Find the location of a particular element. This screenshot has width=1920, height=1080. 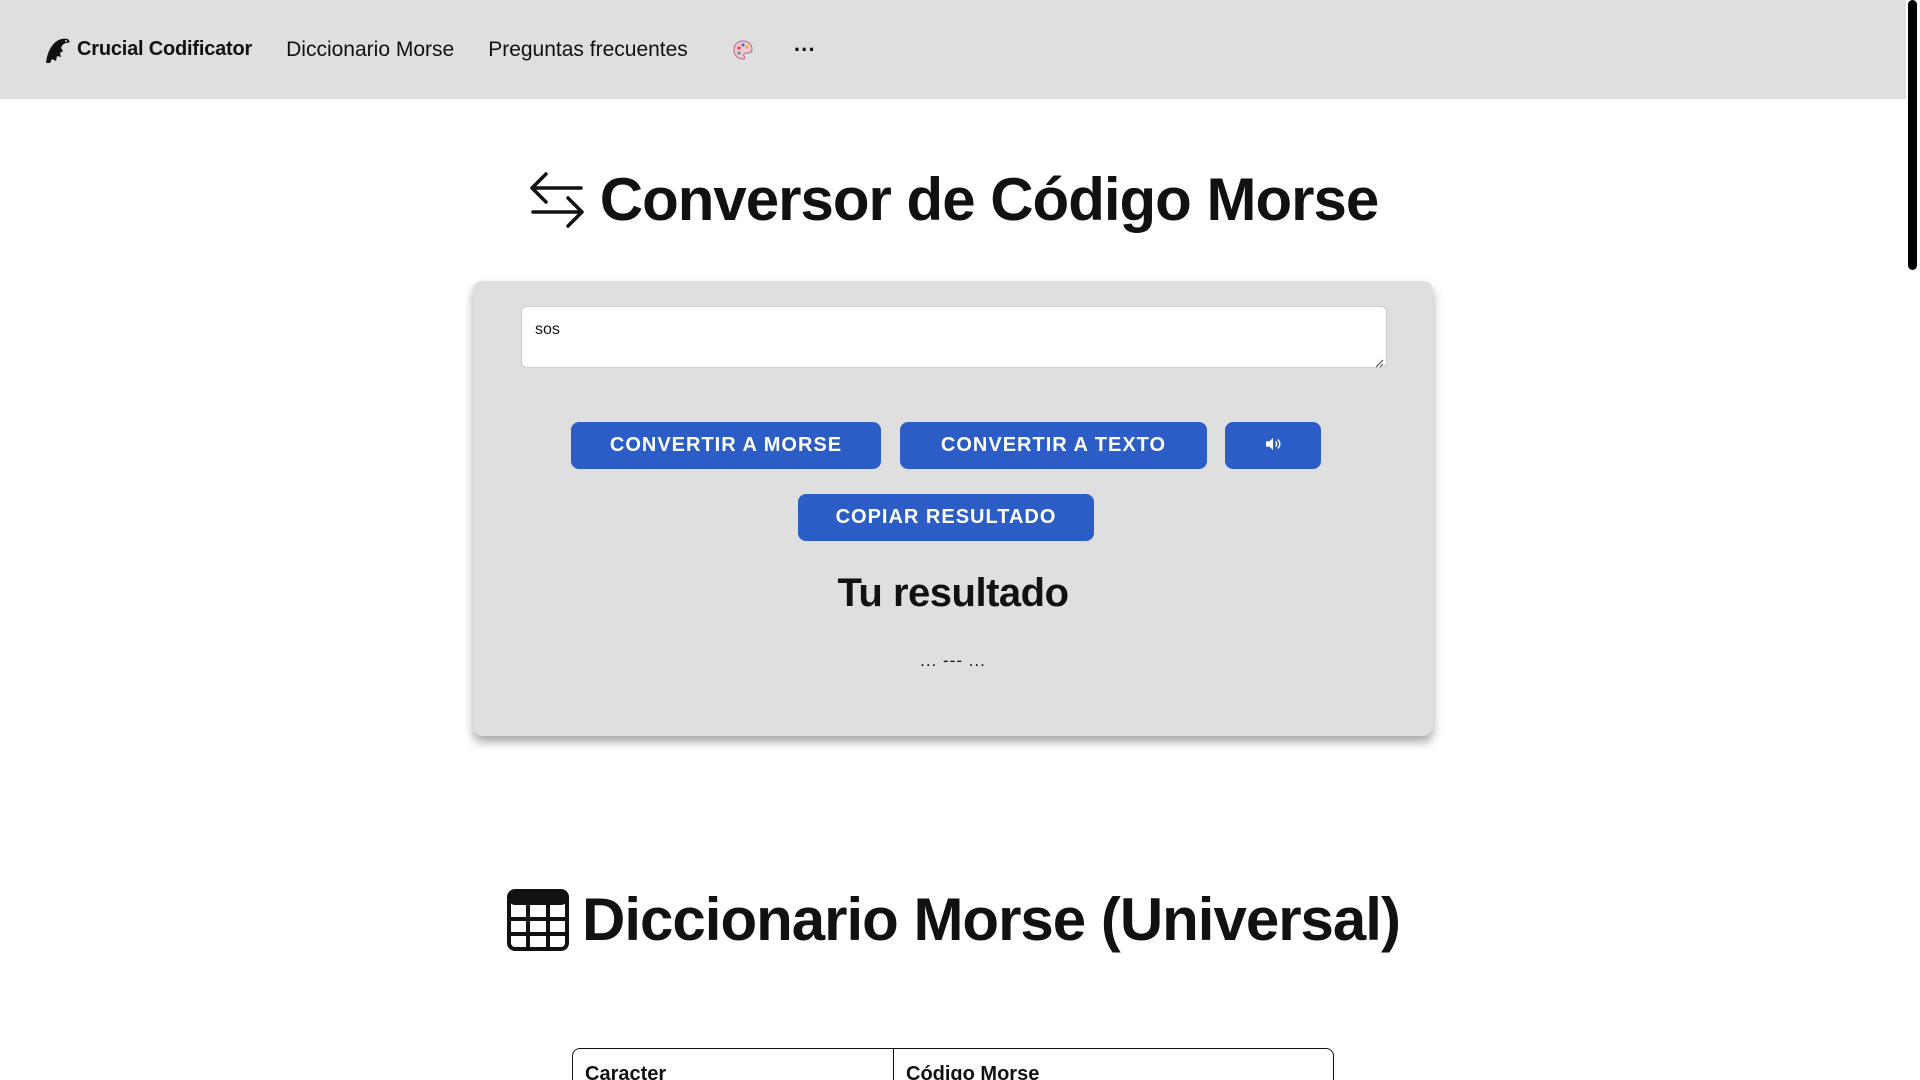

brand-name: Crucial Codificator is located at coordinates (165, 49).